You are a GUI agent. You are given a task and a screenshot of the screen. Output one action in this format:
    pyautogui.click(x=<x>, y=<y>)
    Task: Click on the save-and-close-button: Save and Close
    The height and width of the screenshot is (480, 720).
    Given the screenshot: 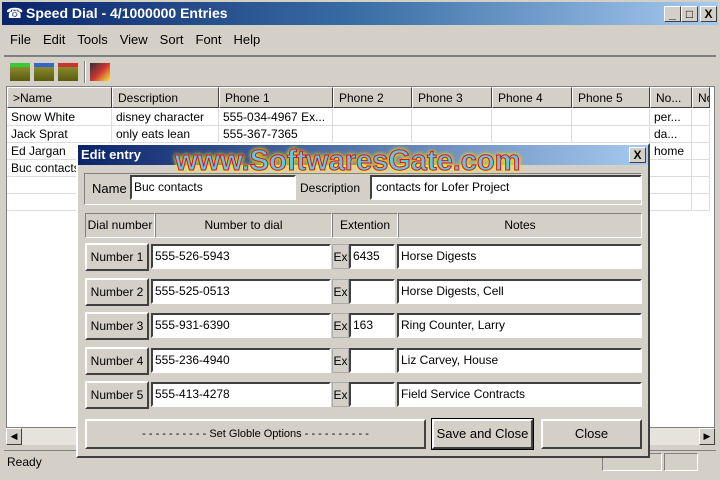 What is the action you would take?
    pyautogui.click(x=482, y=434)
    